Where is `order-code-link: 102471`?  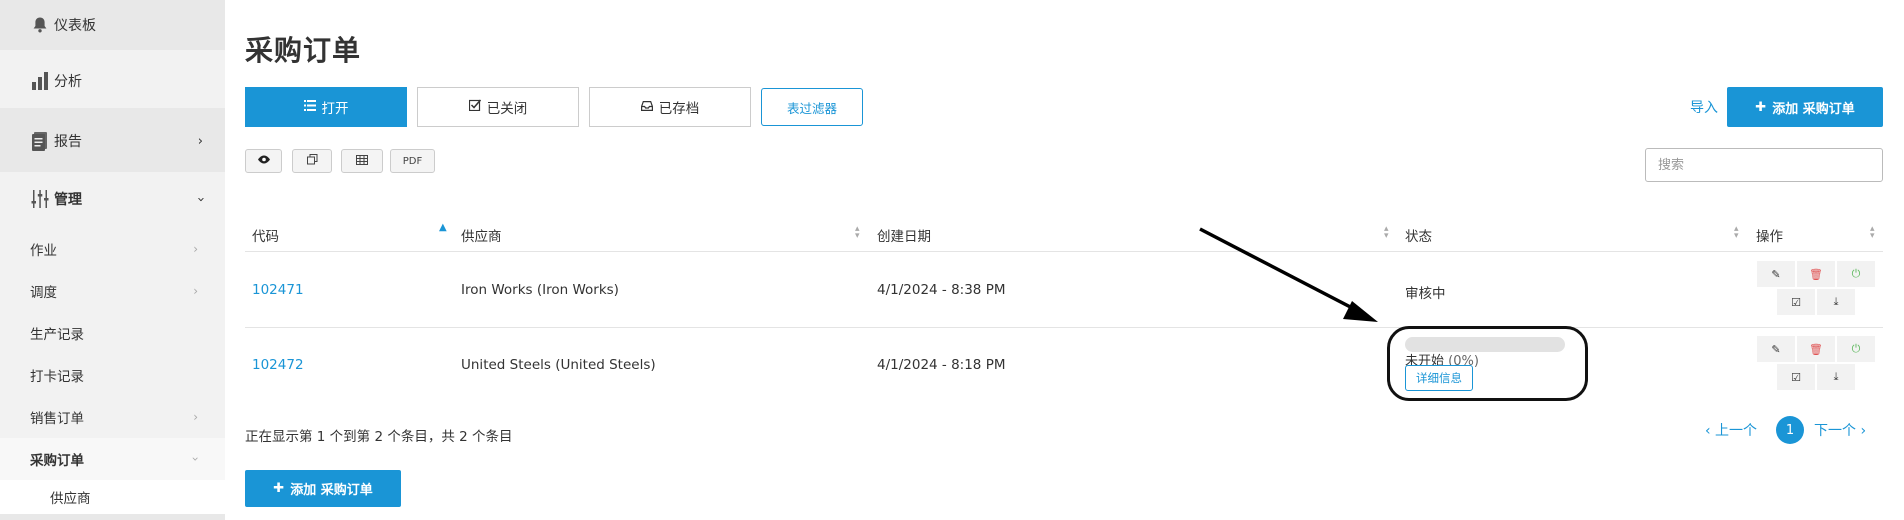 order-code-link: 102471 is located at coordinates (278, 290).